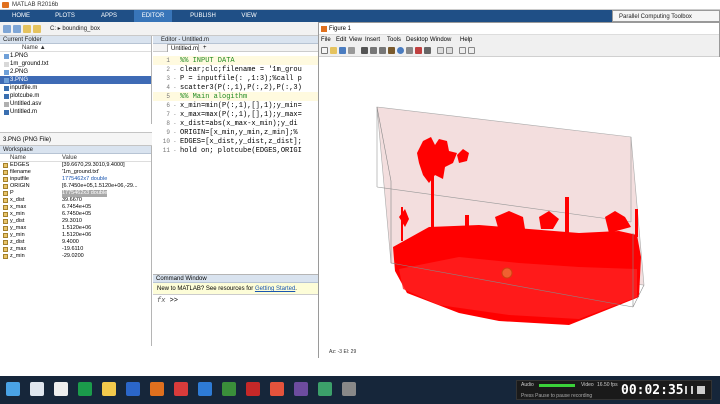  What do you see at coordinates (236, 114) in the screenshot?
I see `code-line: 7- x_max=max(P(:,1),[],1);y_max=` at bounding box center [236, 114].